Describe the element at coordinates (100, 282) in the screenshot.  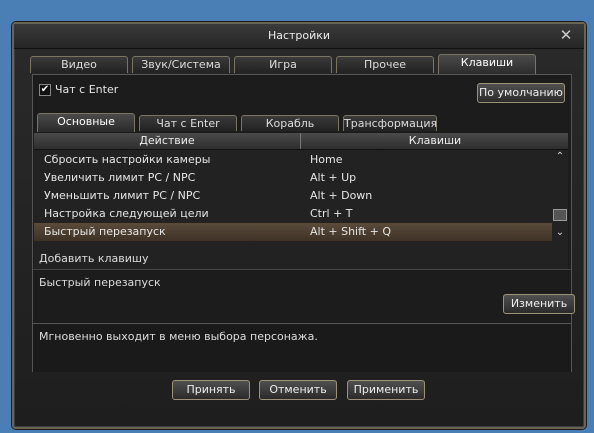
I see `edit-current-action: Быстрый перезапуск` at that location.